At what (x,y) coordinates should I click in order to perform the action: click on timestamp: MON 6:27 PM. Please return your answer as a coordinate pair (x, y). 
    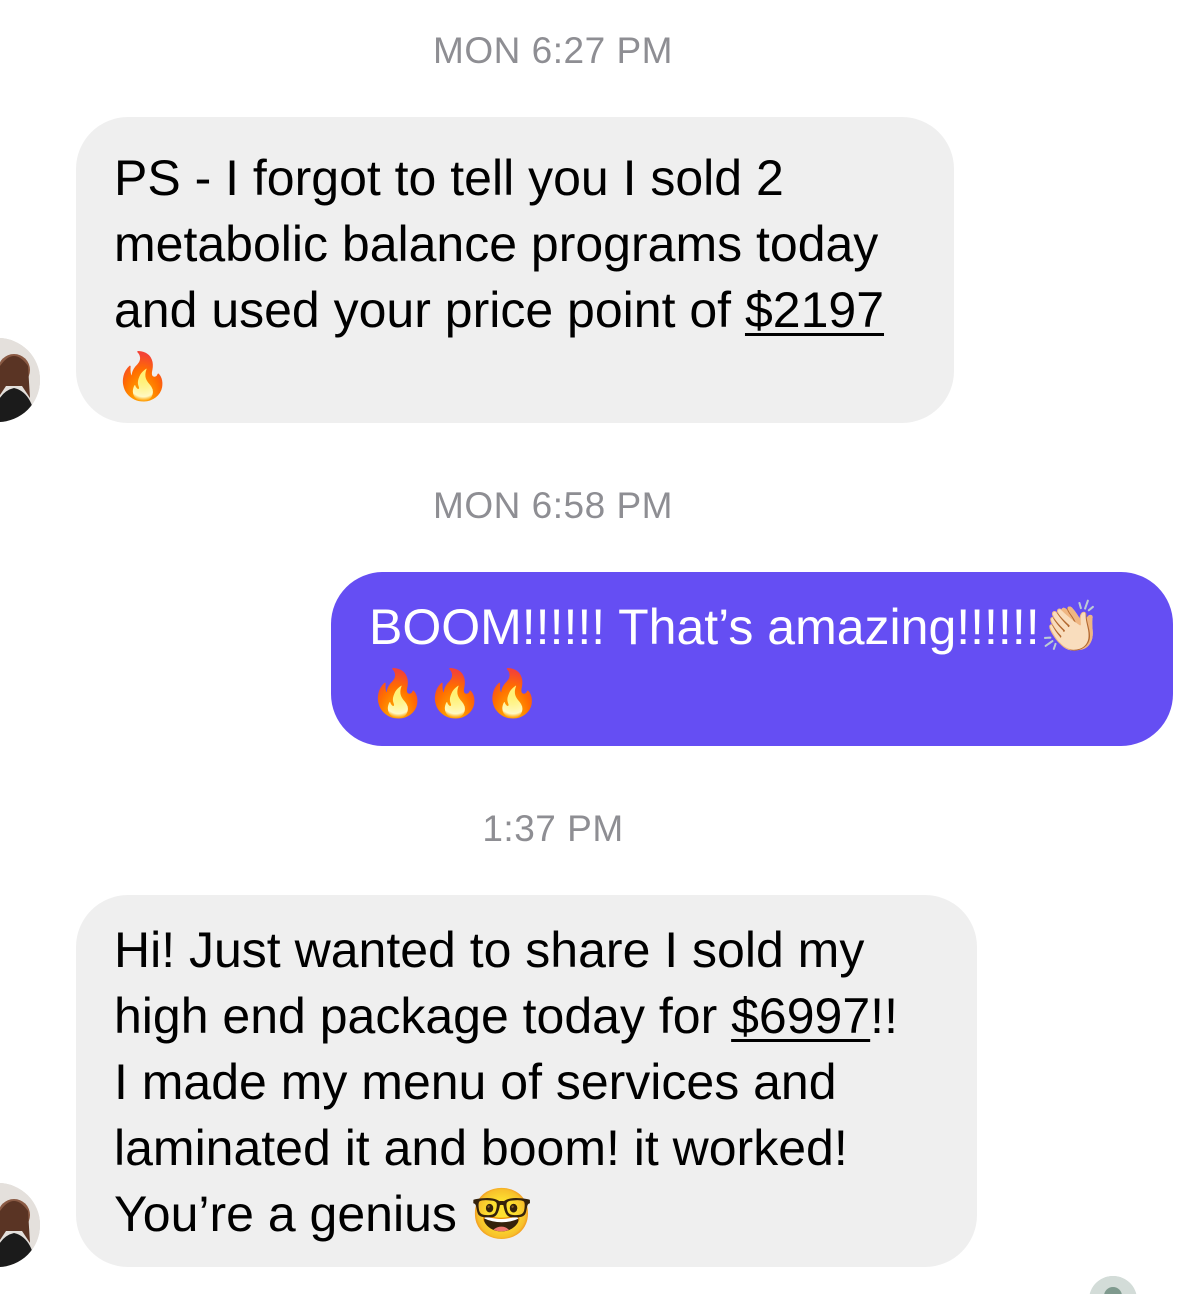
    Looking at the image, I should click on (553, 50).